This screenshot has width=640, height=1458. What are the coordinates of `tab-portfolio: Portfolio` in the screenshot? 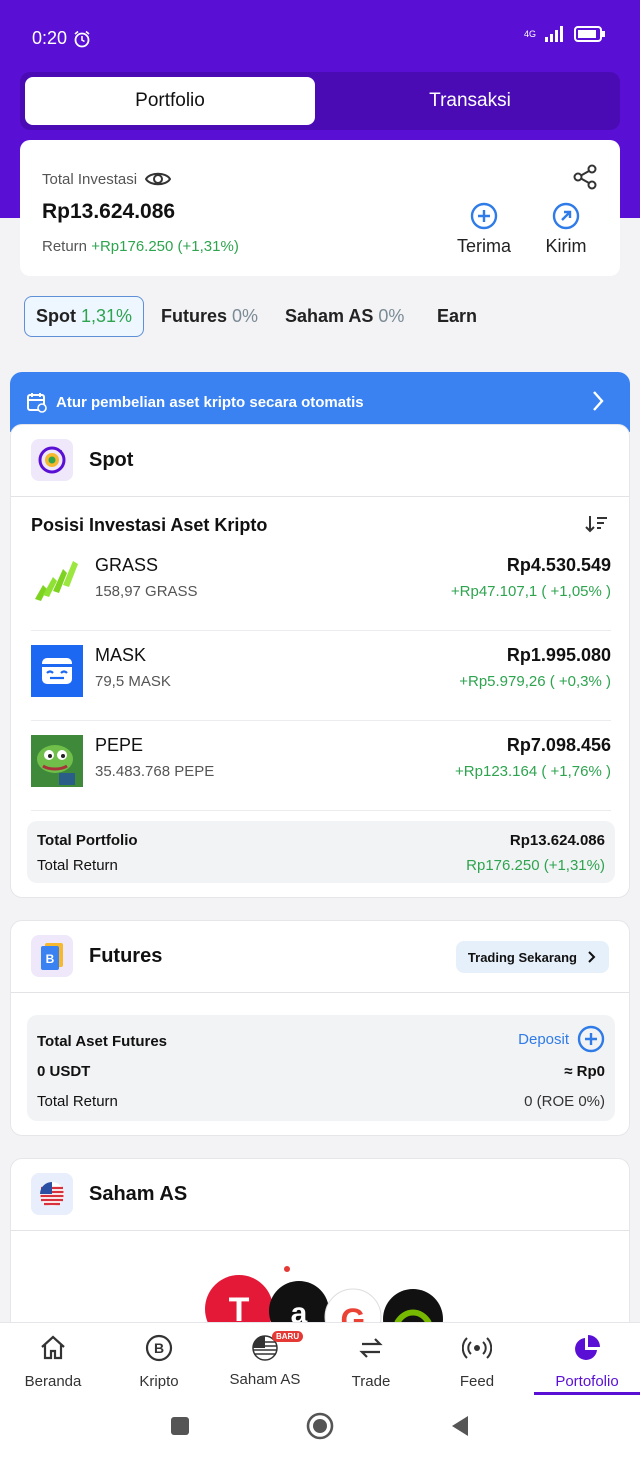 It's located at (170, 101).